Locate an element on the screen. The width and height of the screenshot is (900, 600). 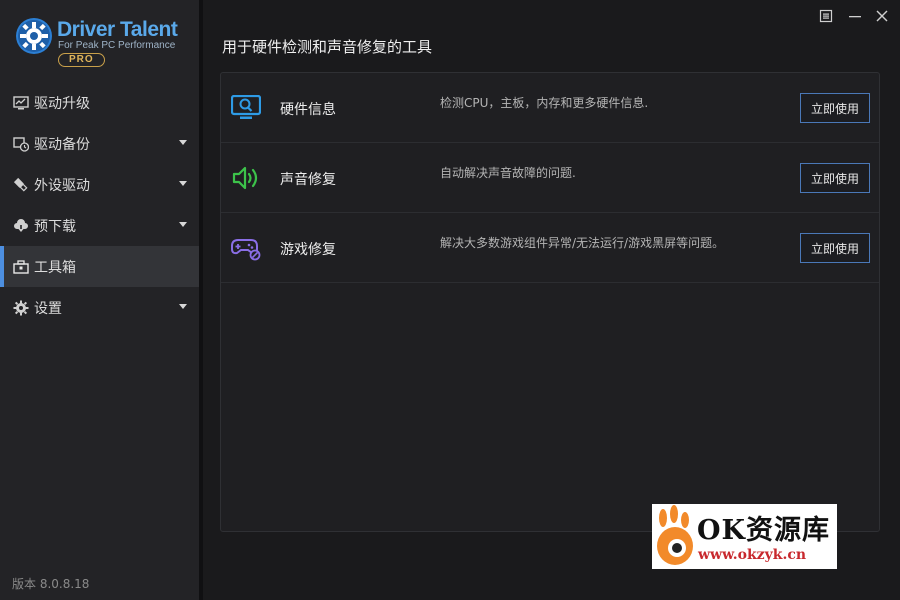
sidebar-item-label: 驱动备份 is located at coordinates (62, 144).